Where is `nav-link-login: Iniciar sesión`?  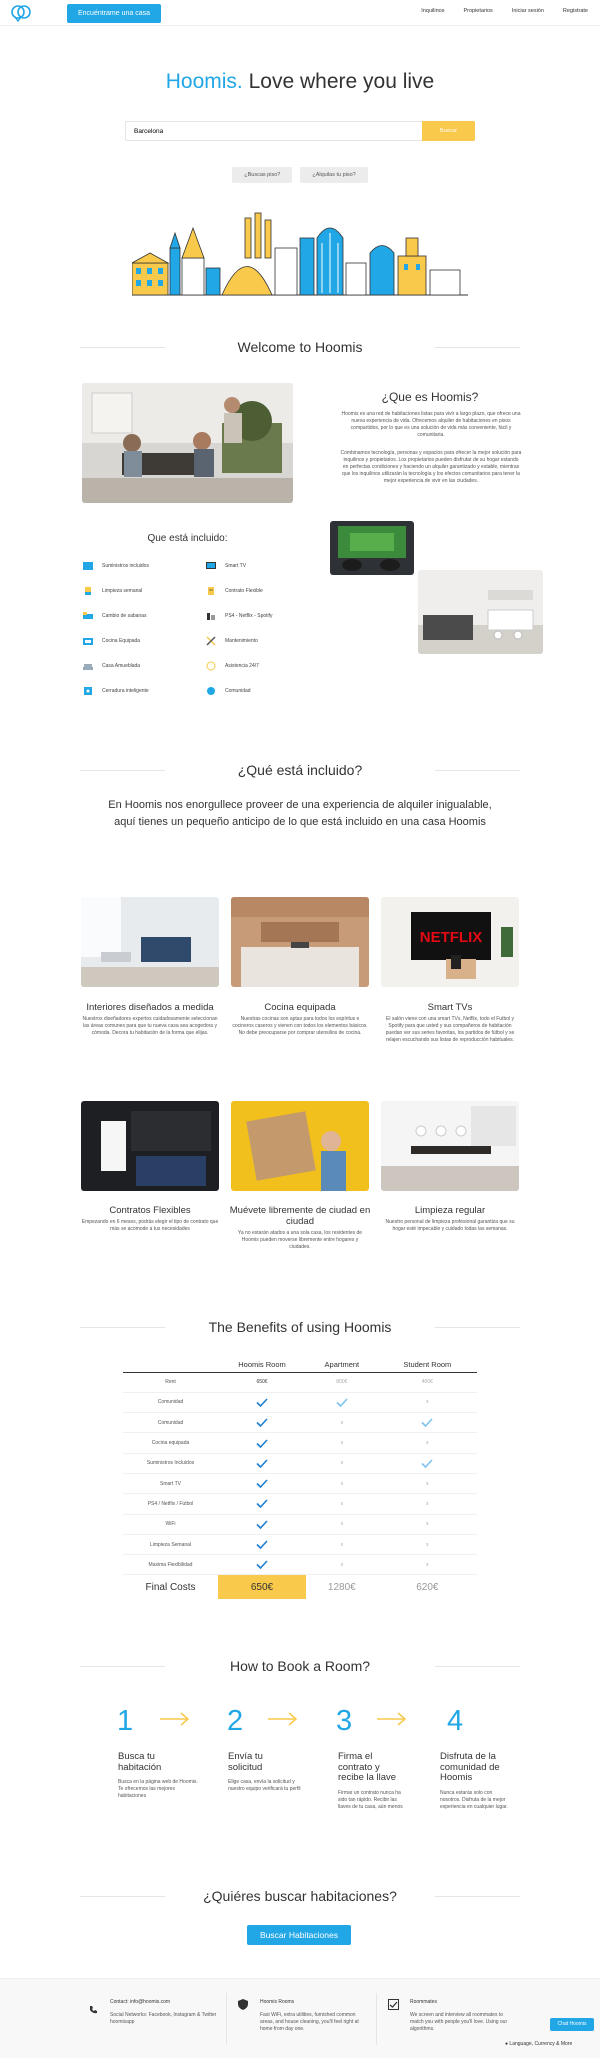 nav-link-login: Iniciar sesión is located at coordinates (528, 11).